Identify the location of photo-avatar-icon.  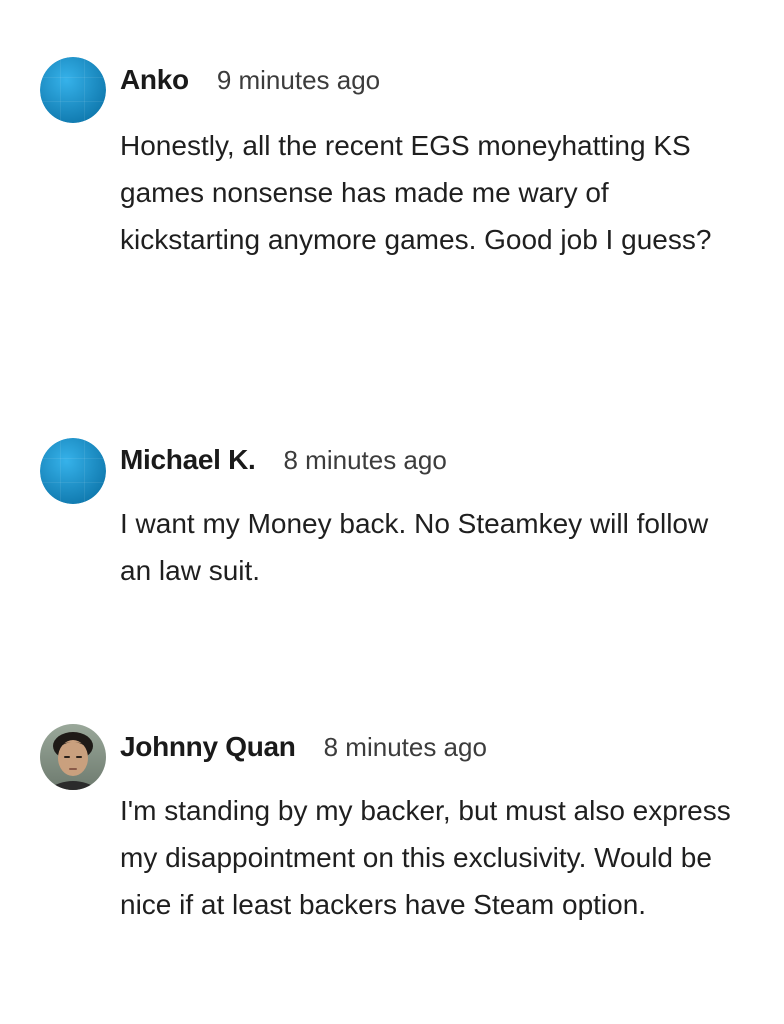
(73, 757).